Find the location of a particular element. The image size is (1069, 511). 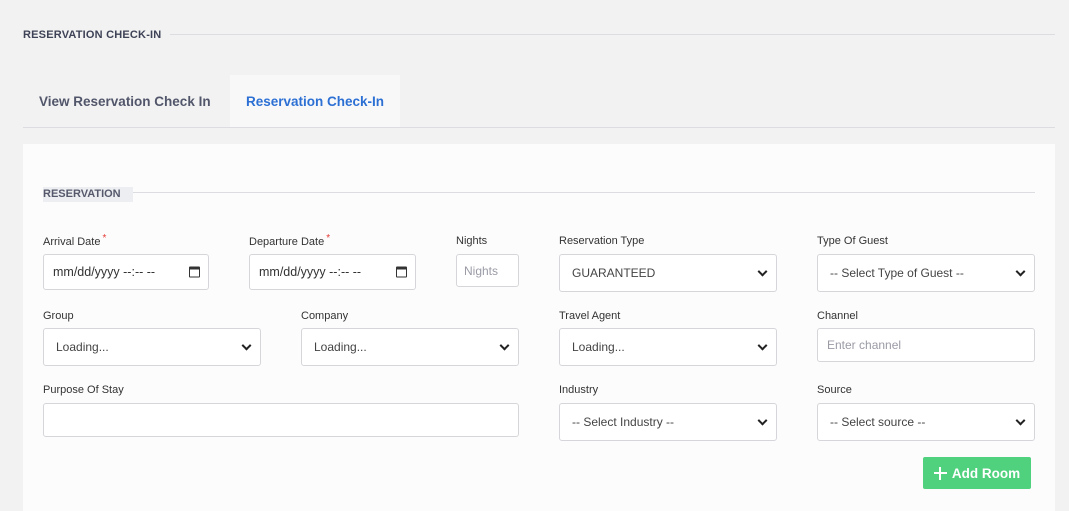

purpose-of-stay-label: Purpose Of Stay is located at coordinates (83, 390).